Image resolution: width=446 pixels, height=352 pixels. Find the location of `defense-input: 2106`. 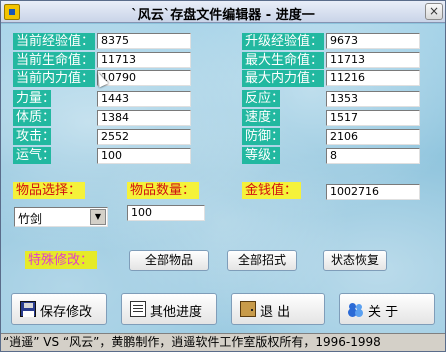

defense-input: 2106 is located at coordinates (373, 137).